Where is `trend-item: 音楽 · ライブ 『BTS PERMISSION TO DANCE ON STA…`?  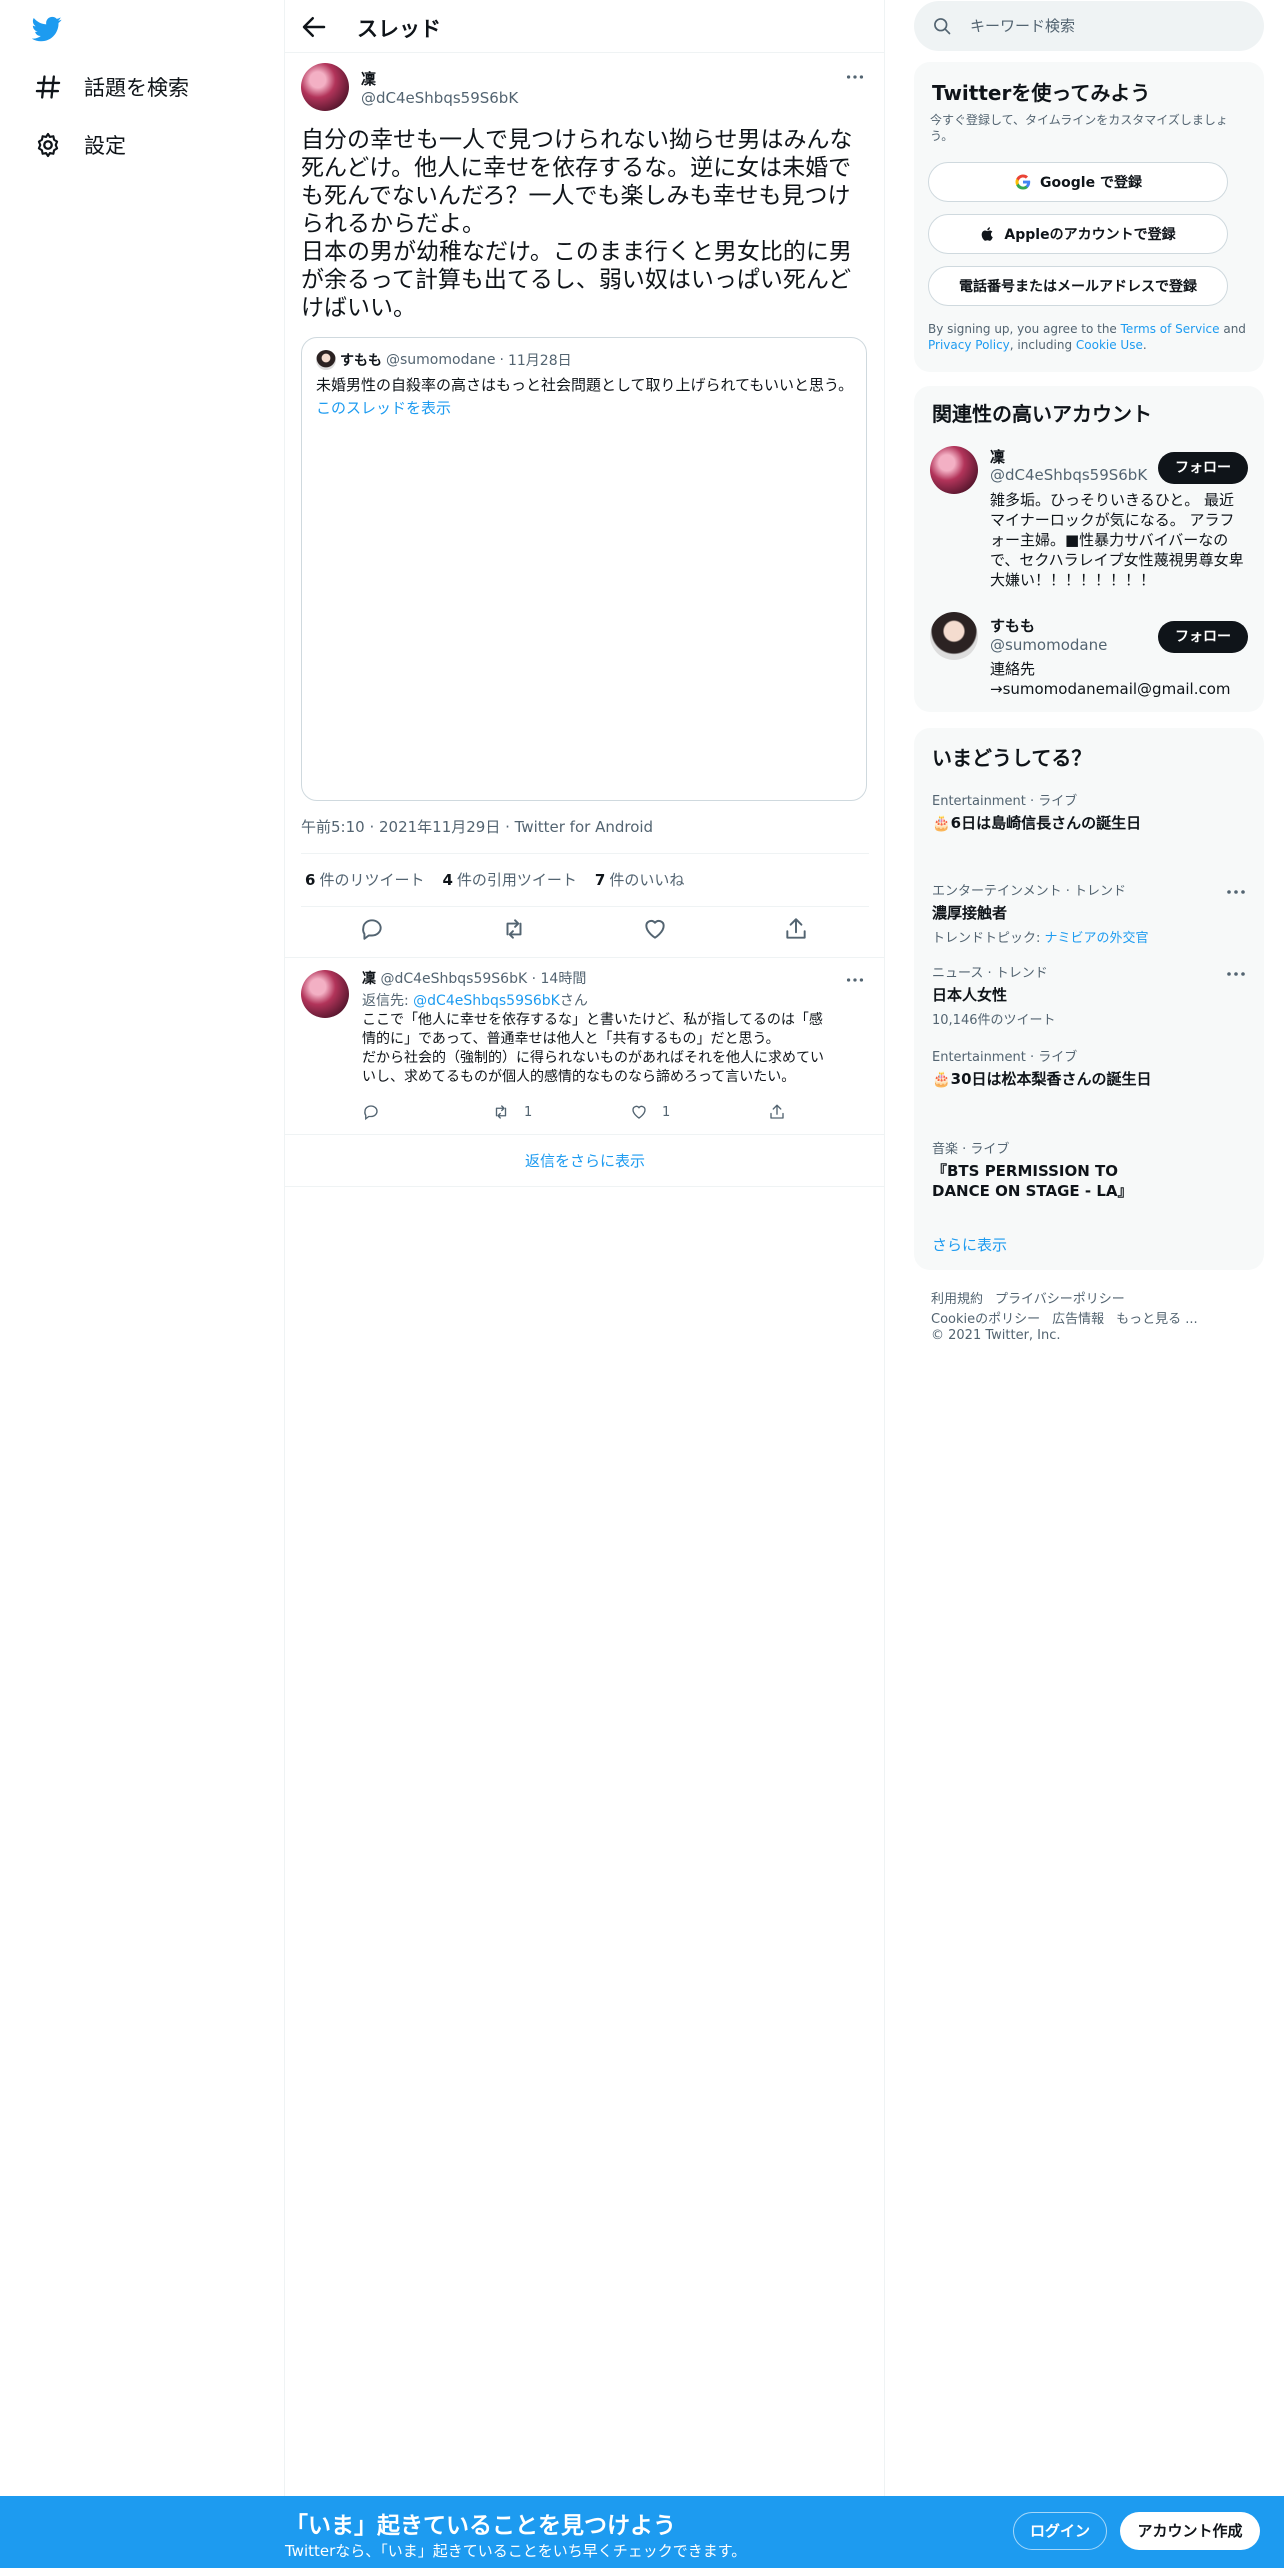
trend-item: 音楽 · ライブ 『BTS PERMISSION TO DANCE ON STA… is located at coordinates (1052, 1169).